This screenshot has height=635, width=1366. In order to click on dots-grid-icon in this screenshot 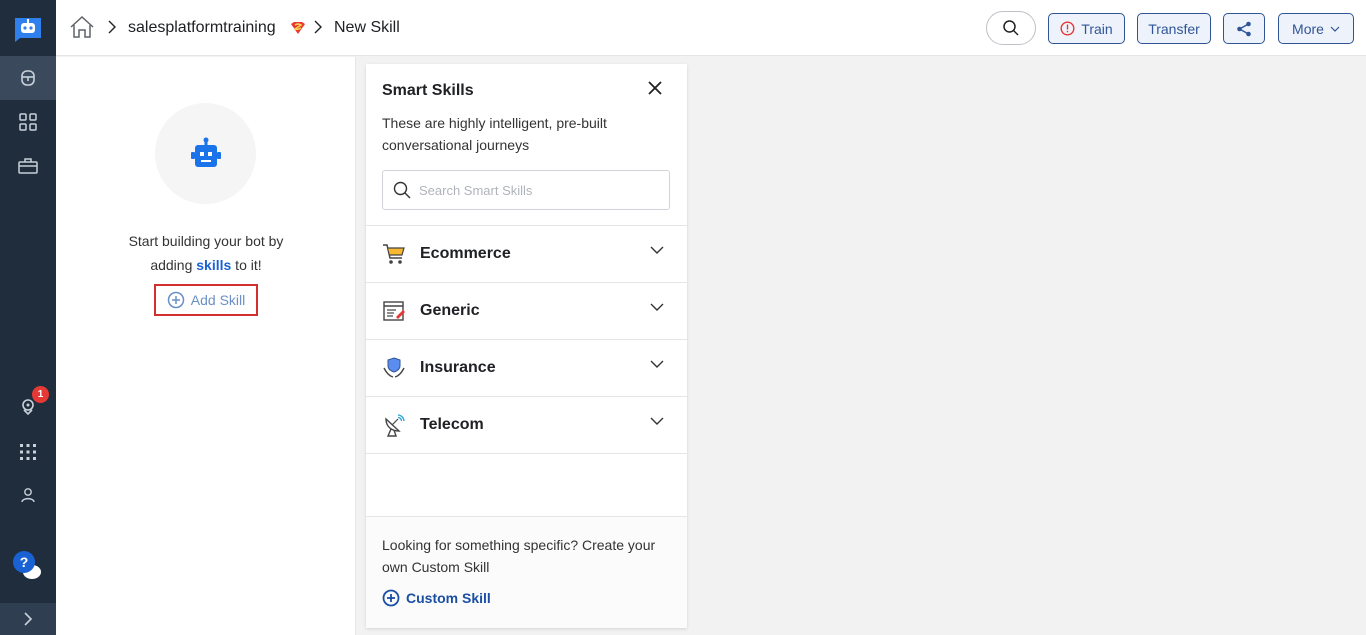, I will do `click(28, 452)`.